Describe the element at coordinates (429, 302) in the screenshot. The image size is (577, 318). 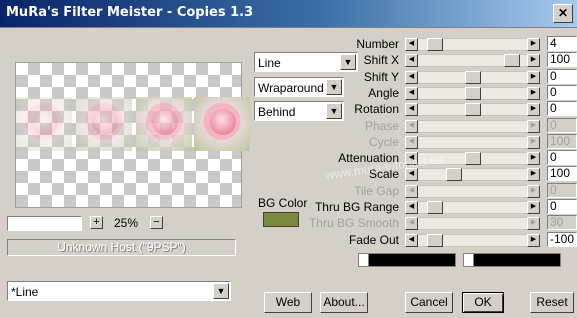
I see `cancel-button: Cancel` at that location.